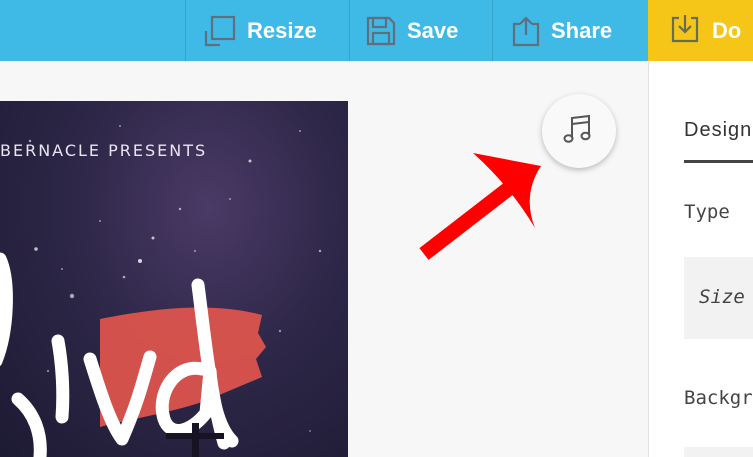 The width and height of the screenshot is (753, 457). What do you see at coordinates (718, 452) in the screenshot?
I see `background-field` at bounding box center [718, 452].